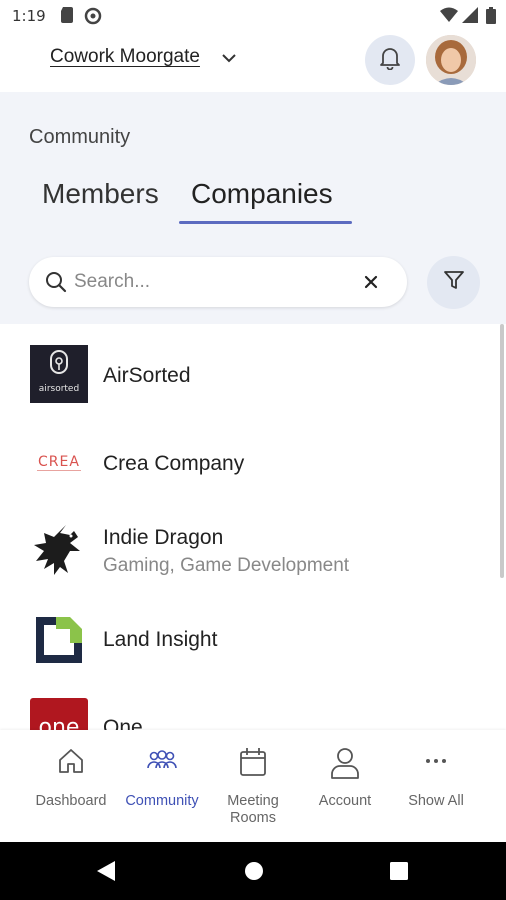 Image resolution: width=506 pixels, height=900 pixels. What do you see at coordinates (345, 801) in the screenshot?
I see `nav-label: Account` at bounding box center [345, 801].